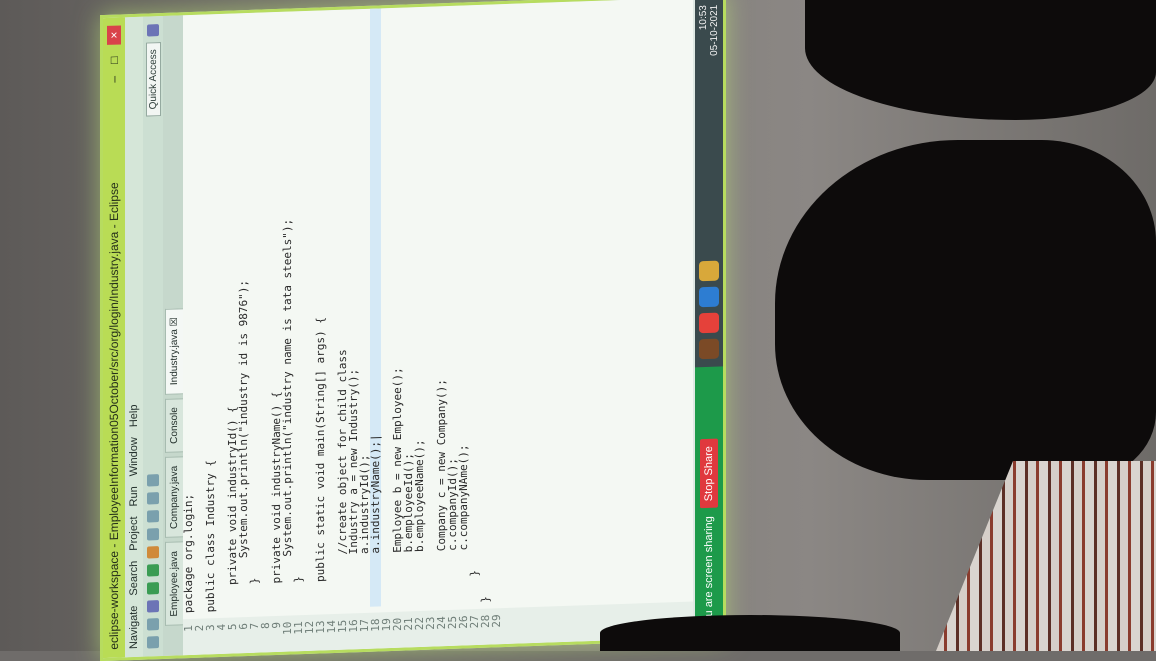  What do you see at coordinates (134, 457) in the screenshot?
I see `menu-window: Window` at bounding box center [134, 457].